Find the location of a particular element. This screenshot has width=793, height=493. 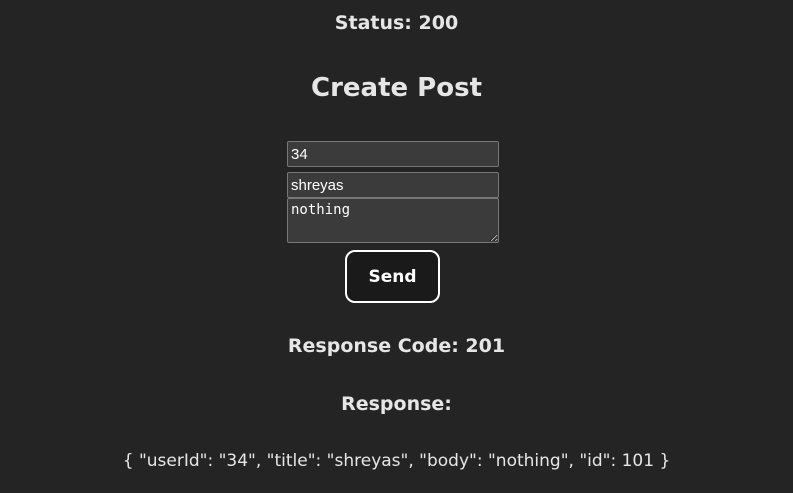

send-button: Send is located at coordinates (392, 276).